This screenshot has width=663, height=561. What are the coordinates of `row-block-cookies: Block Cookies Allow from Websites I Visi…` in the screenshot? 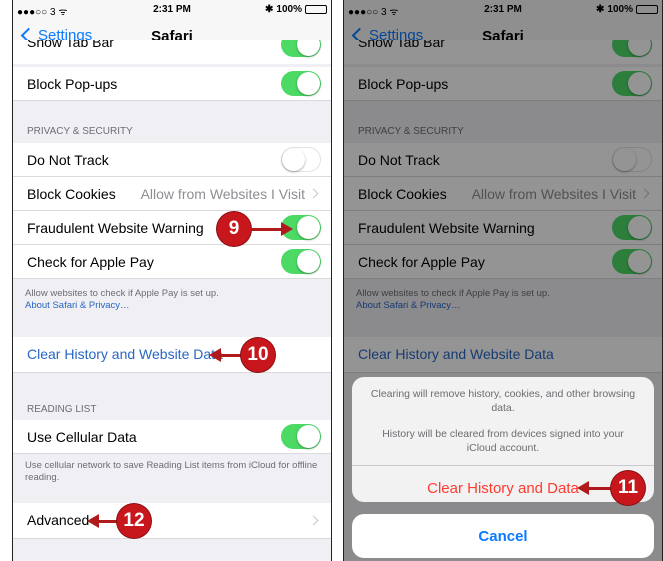 It's located at (172, 194).